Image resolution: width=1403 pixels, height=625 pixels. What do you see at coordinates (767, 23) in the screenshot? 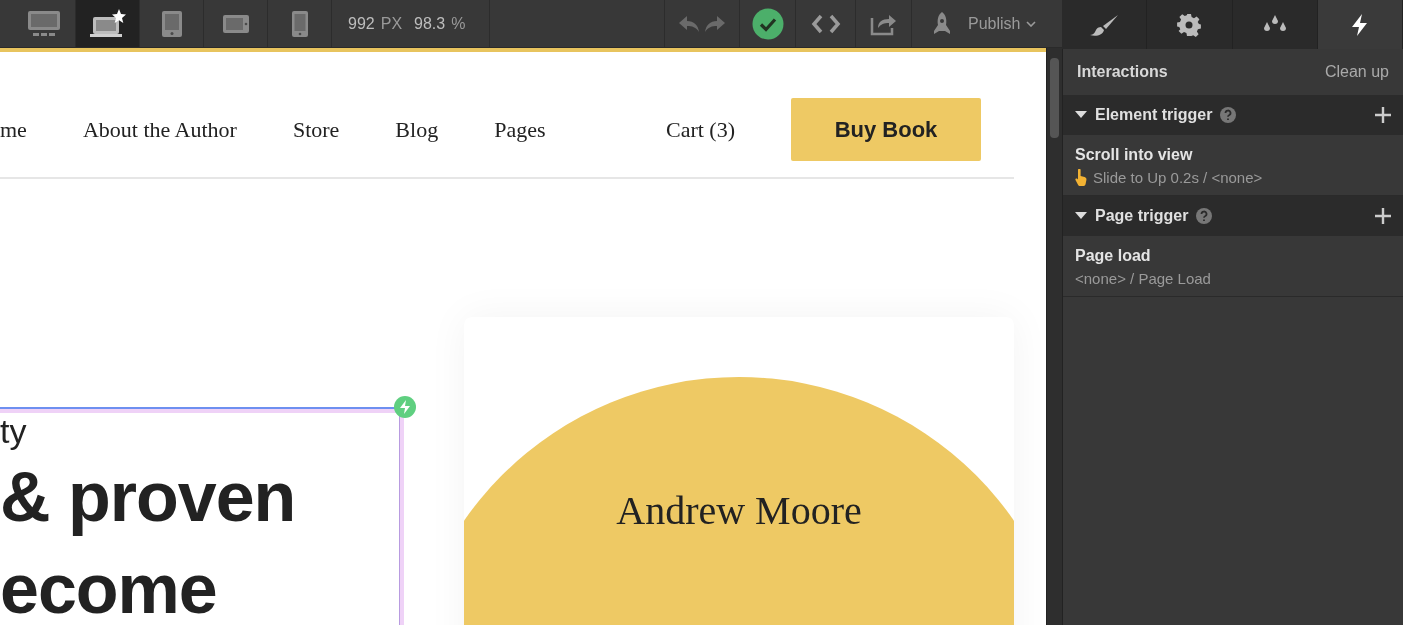
I see `check-icon` at bounding box center [767, 23].